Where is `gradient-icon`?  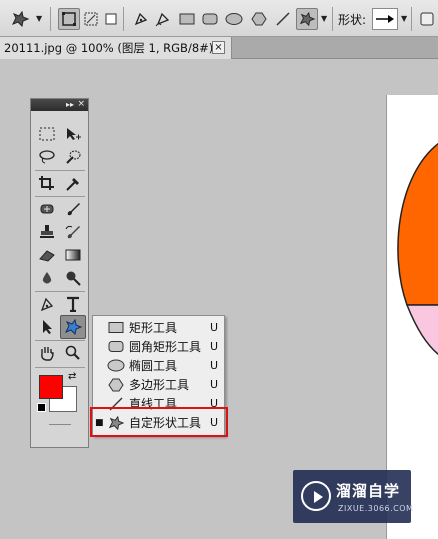
gradient-icon is located at coordinates (73, 255).